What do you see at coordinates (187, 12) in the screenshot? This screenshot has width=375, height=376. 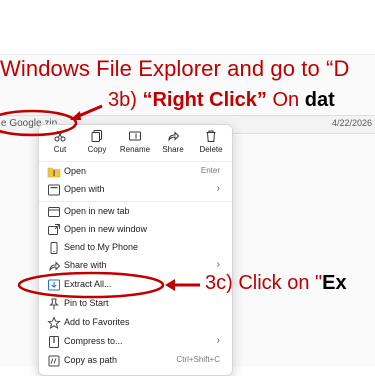 I see `title-bar` at bounding box center [187, 12].